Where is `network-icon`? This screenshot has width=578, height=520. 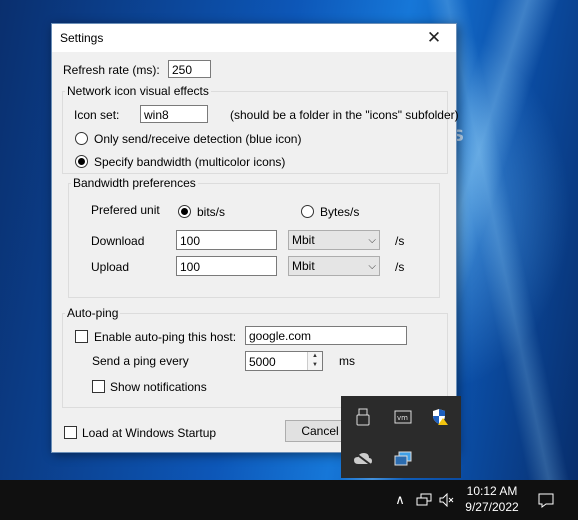
network-icon is located at coordinates (424, 500).